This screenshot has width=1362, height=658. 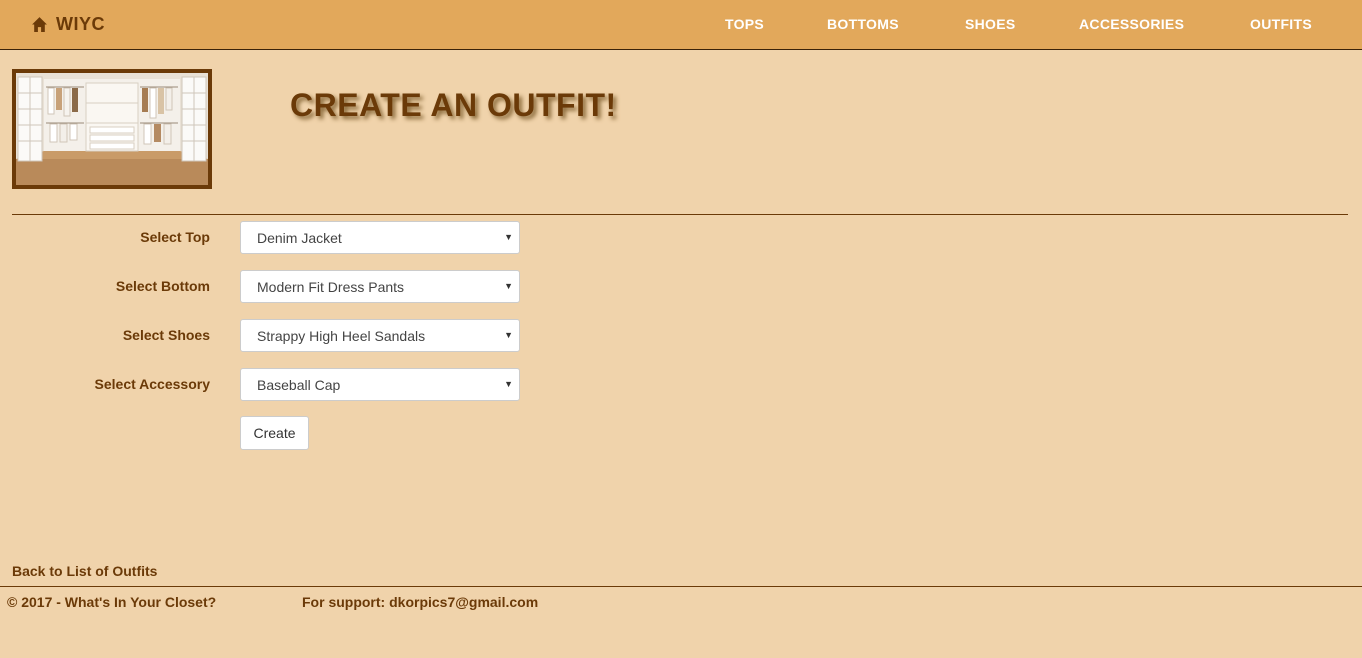 I want to click on select-shoes-label: Select Shoes, so click(x=166, y=335).